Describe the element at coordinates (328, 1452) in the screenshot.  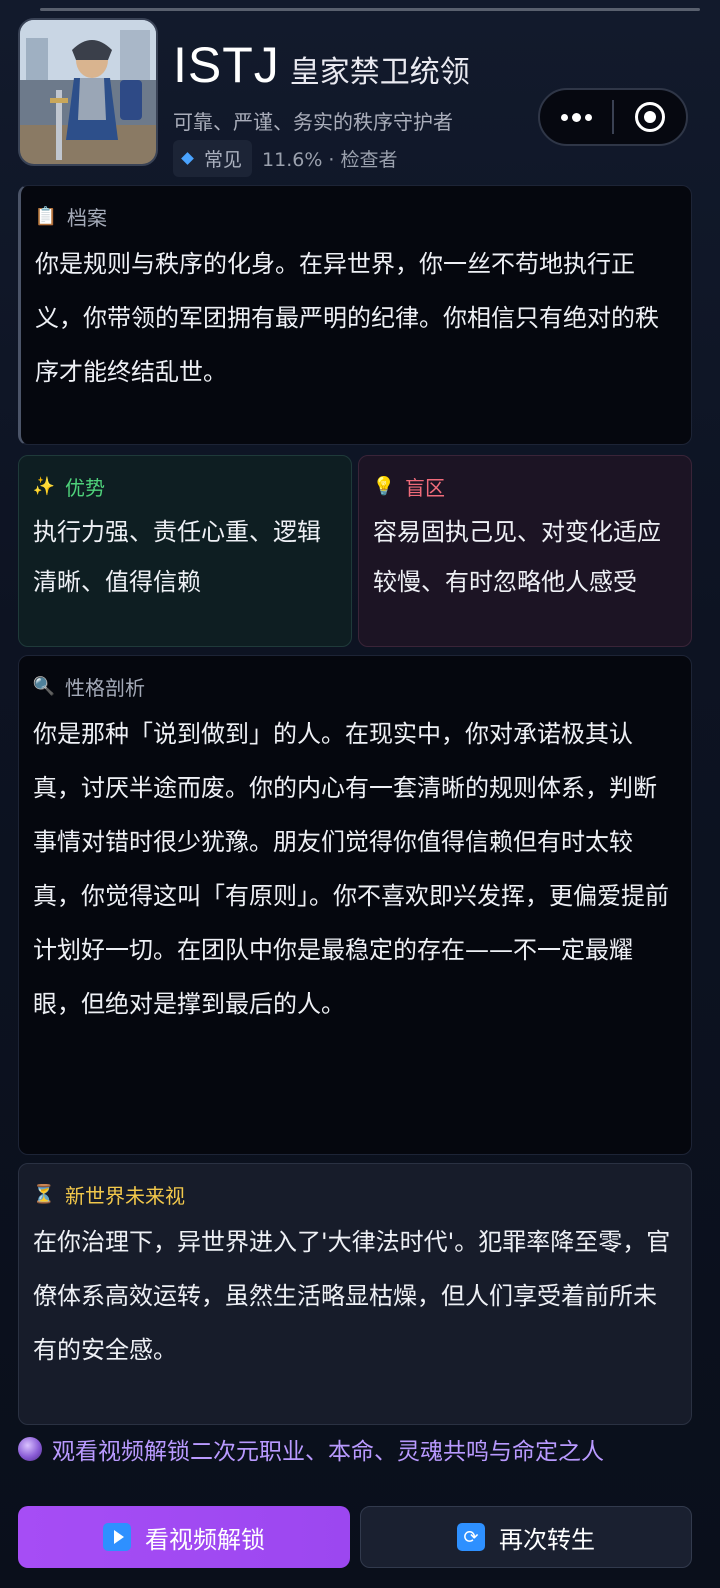
I see `unlock-tip-text: 观看视频解锁二次元职业、本命、灵魂共鸣与命定之人` at that location.